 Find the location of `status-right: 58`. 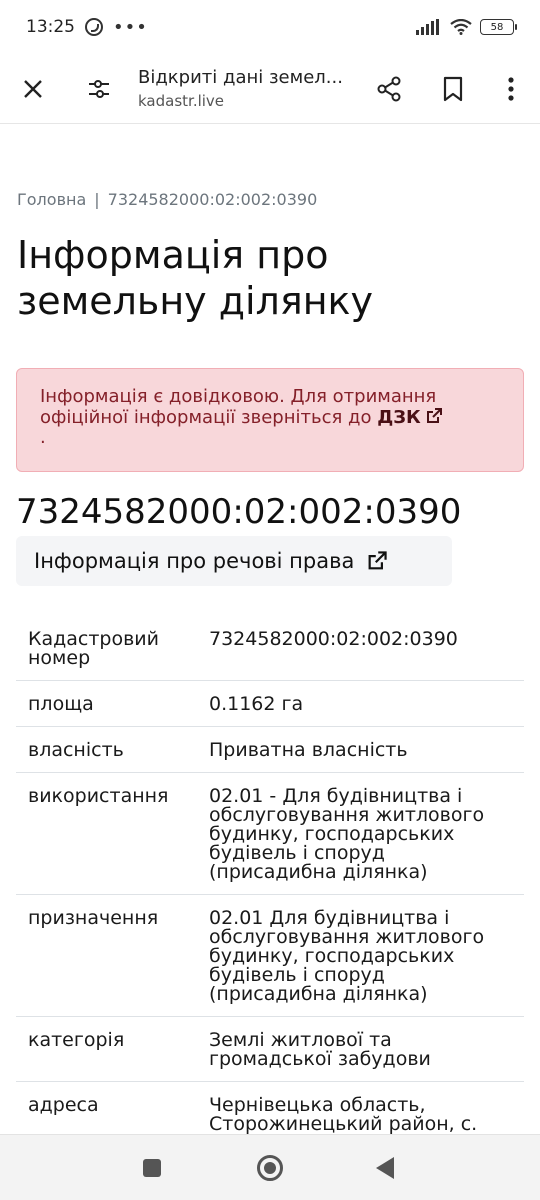

status-right: 58 is located at coordinates (466, 27).